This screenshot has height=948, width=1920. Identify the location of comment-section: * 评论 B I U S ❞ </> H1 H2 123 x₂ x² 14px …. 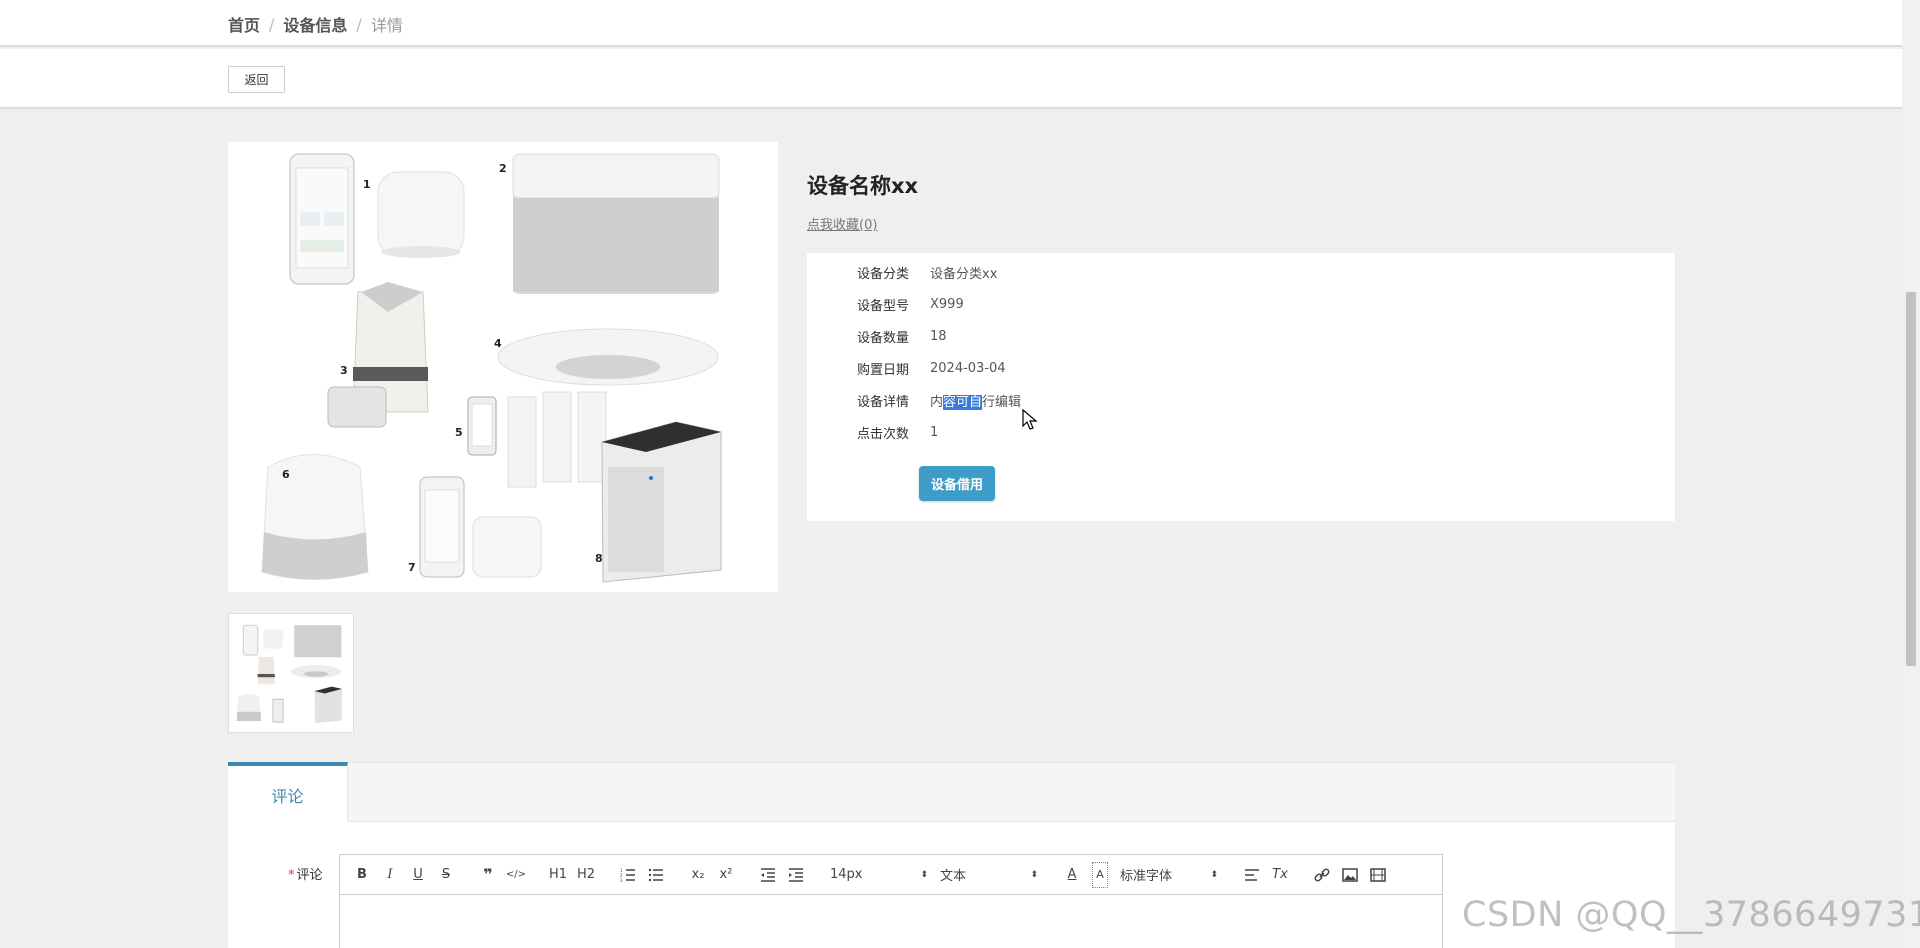
(951, 885).